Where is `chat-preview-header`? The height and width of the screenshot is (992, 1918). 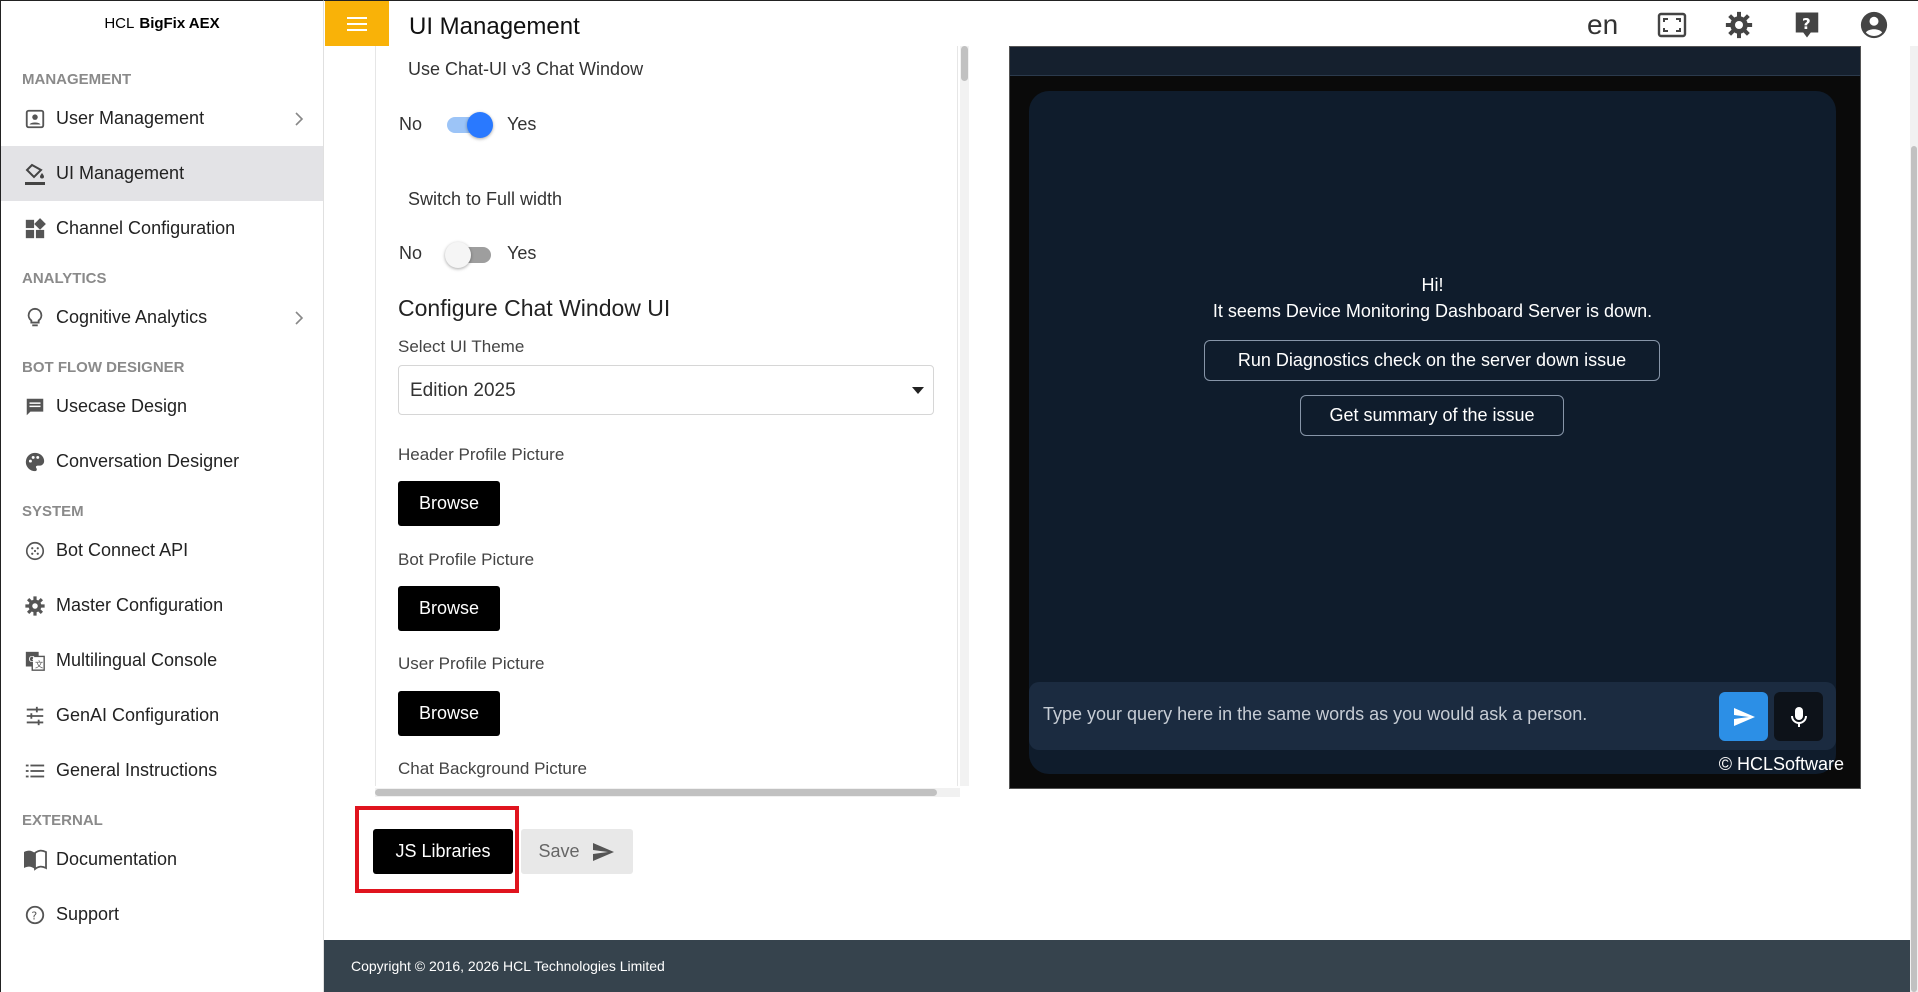 chat-preview-header is located at coordinates (1435, 61).